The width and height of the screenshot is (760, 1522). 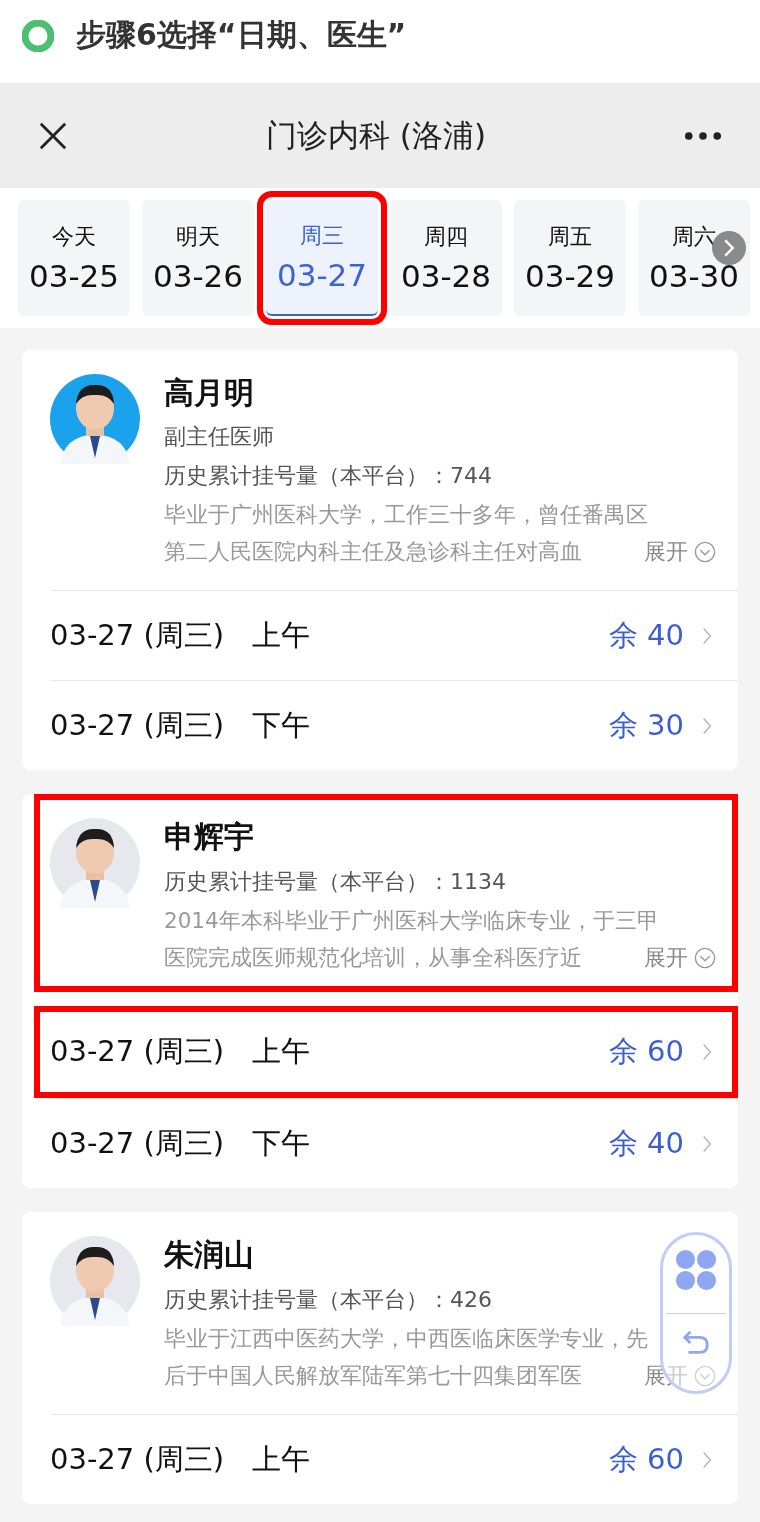 What do you see at coordinates (703, 135) in the screenshot?
I see `more-icon` at bounding box center [703, 135].